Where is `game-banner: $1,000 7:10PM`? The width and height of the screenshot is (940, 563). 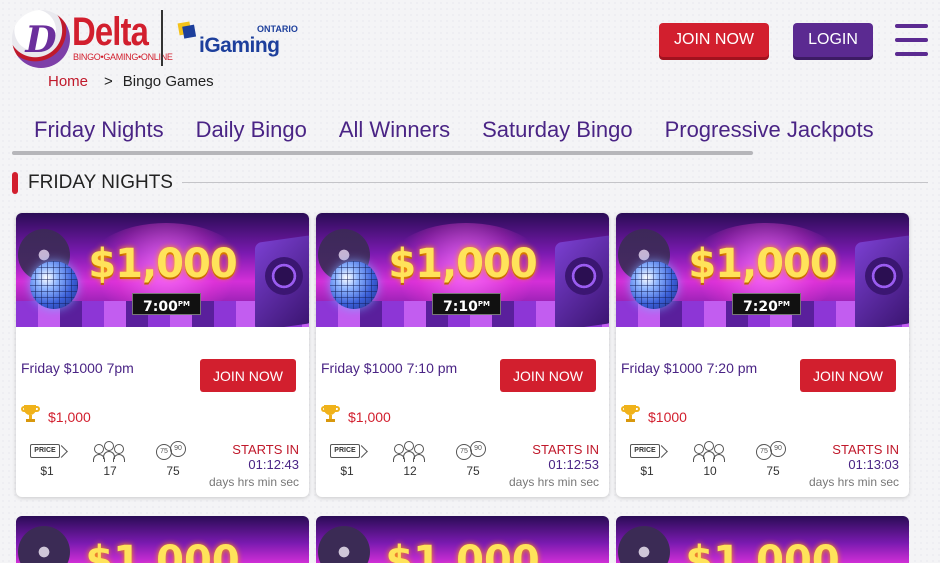
game-banner: $1,000 7:10PM is located at coordinates (462, 270).